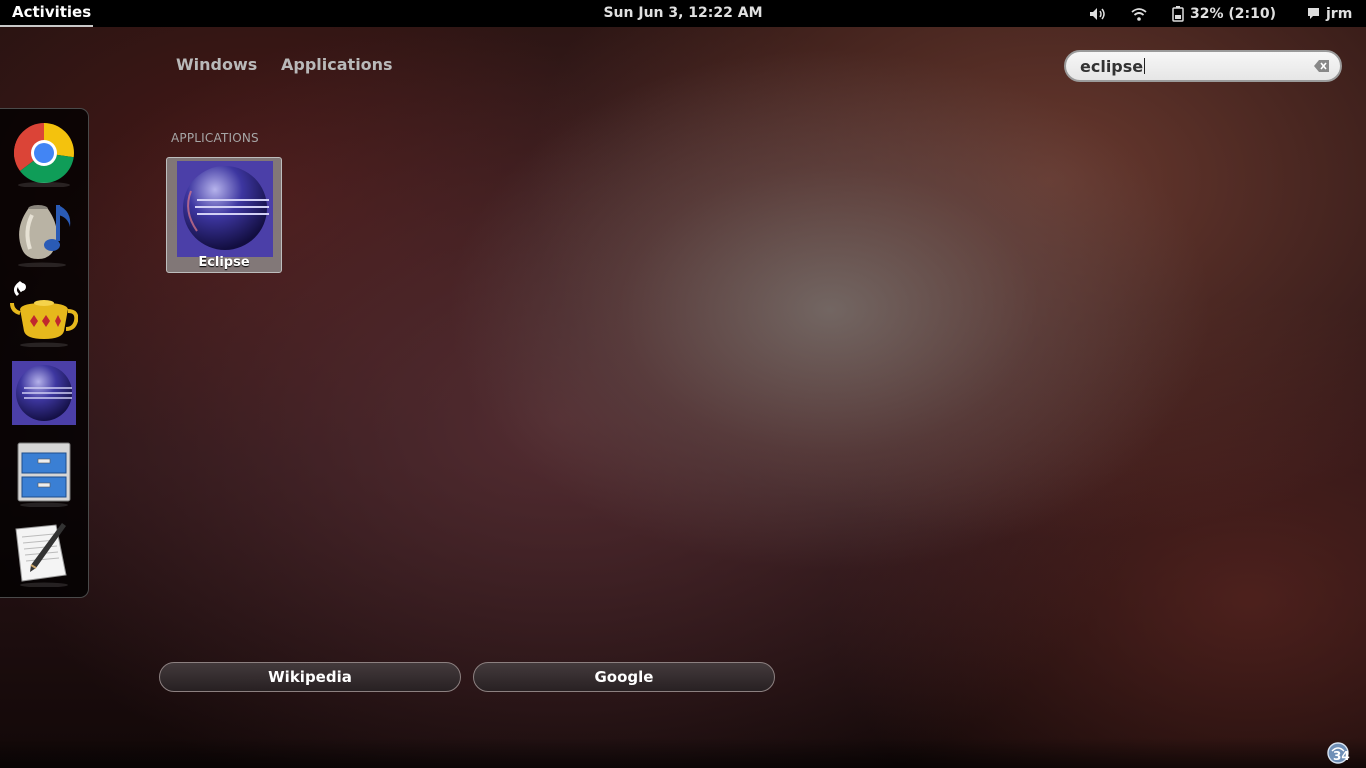  I want to click on tab-windows: Windows, so click(216, 65).